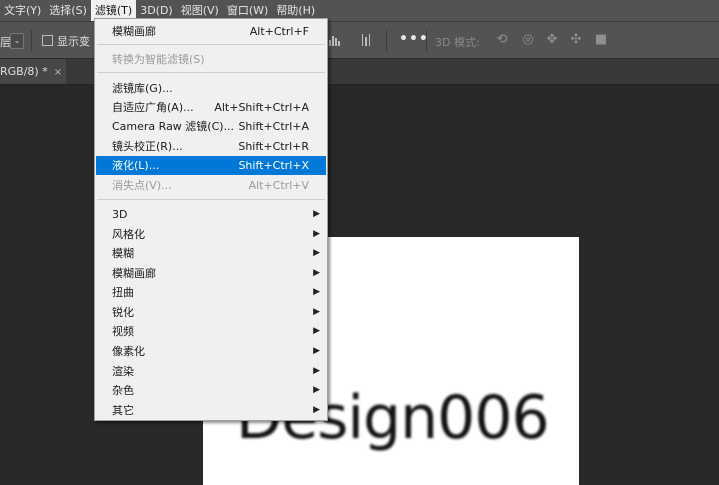 This screenshot has width=719, height=485. Describe the element at coordinates (128, 351) in the screenshot. I see `menu-item-label: 像素化` at that location.